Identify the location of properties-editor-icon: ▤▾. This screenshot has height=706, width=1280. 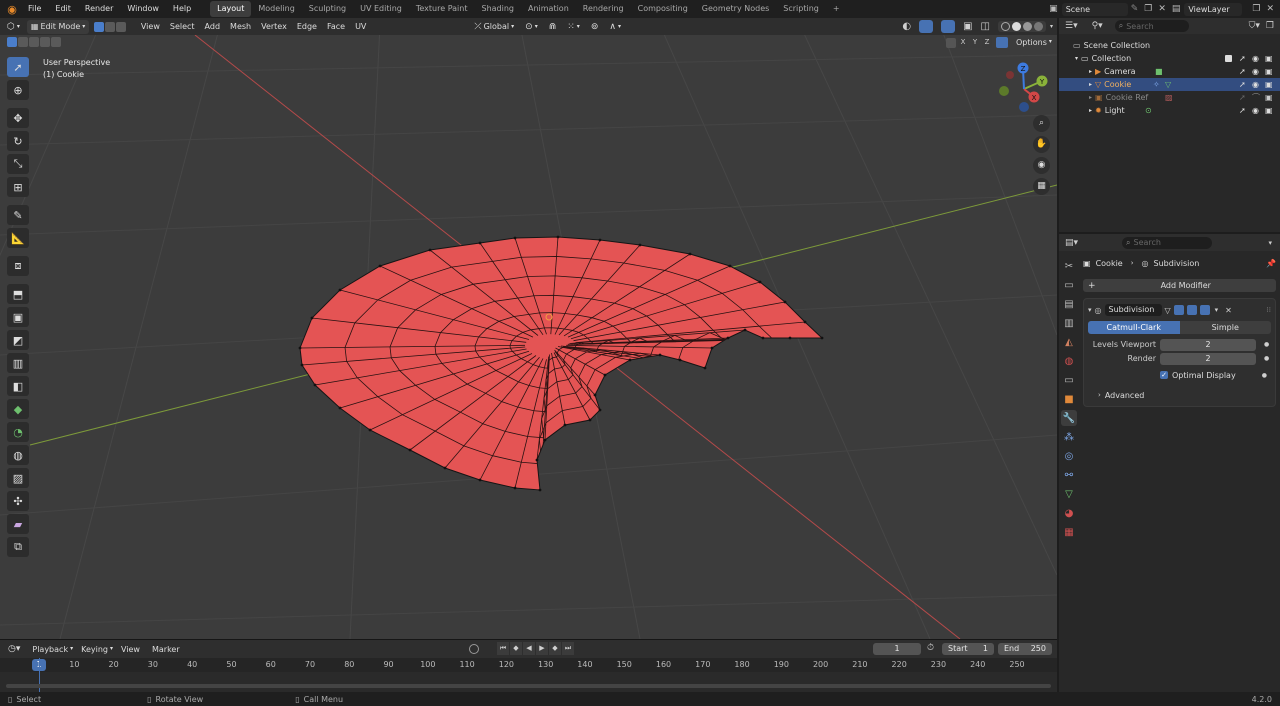
(1071, 243).